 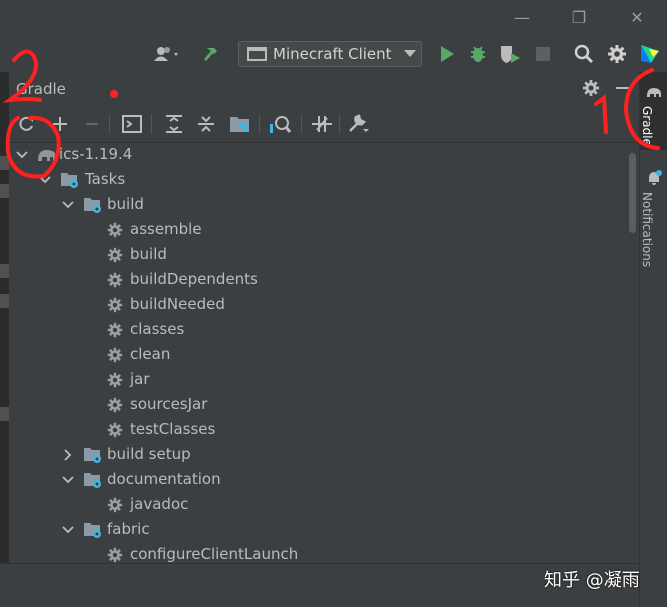 I want to click on task-group-row: documentation, so click(x=318, y=480).